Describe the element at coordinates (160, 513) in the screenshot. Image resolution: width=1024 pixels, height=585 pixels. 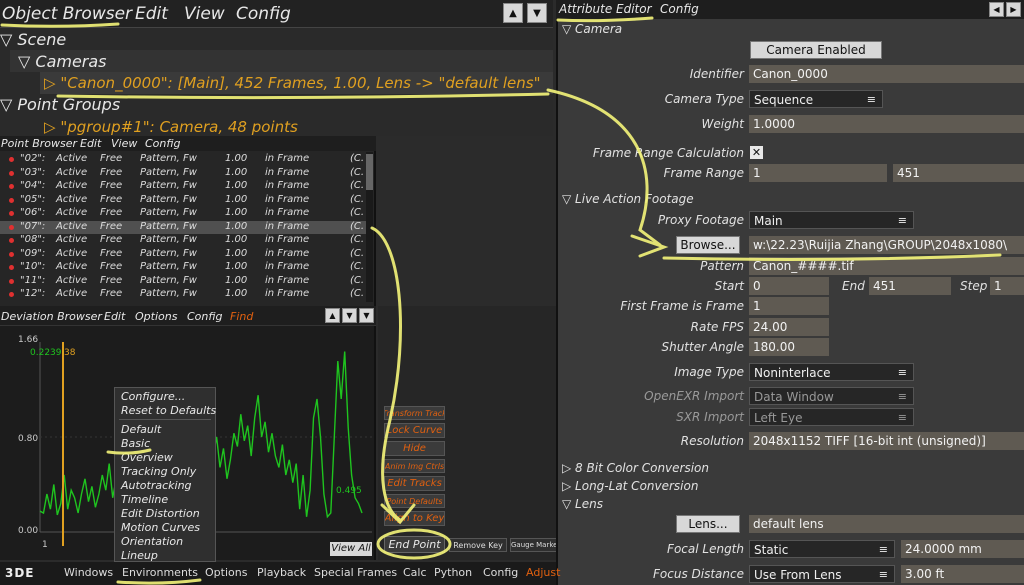
I see `menu-item-edit-distortion: Edit Distortion` at that location.